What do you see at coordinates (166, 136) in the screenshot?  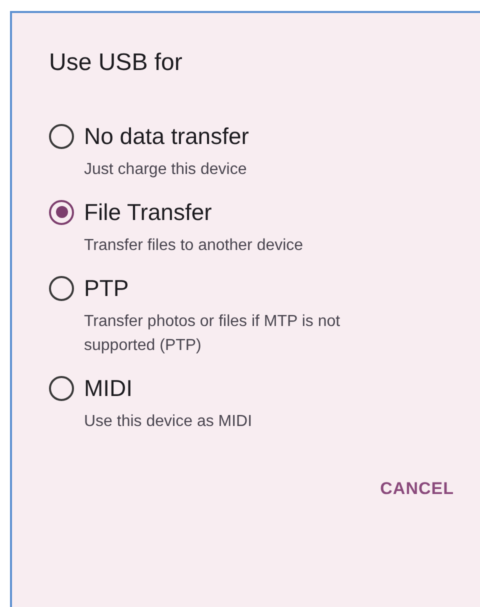 I see `option-label: No data transfer` at bounding box center [166, 136].